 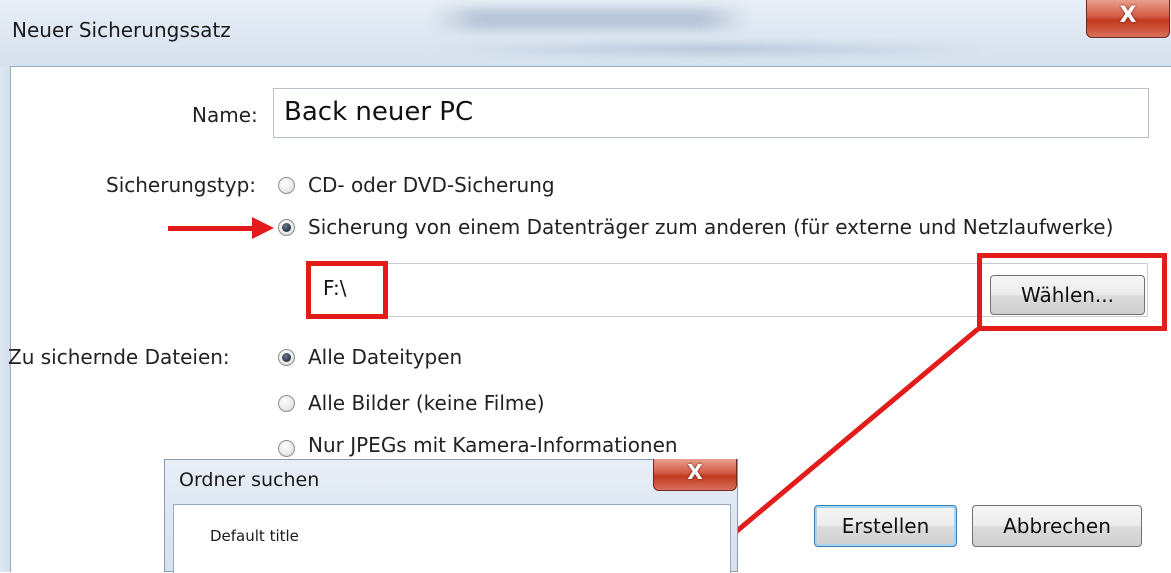 What do you see at coordinates (225, 115) in the screenshot?
I see `name-label: Name:` at bounding box center [225, 115].